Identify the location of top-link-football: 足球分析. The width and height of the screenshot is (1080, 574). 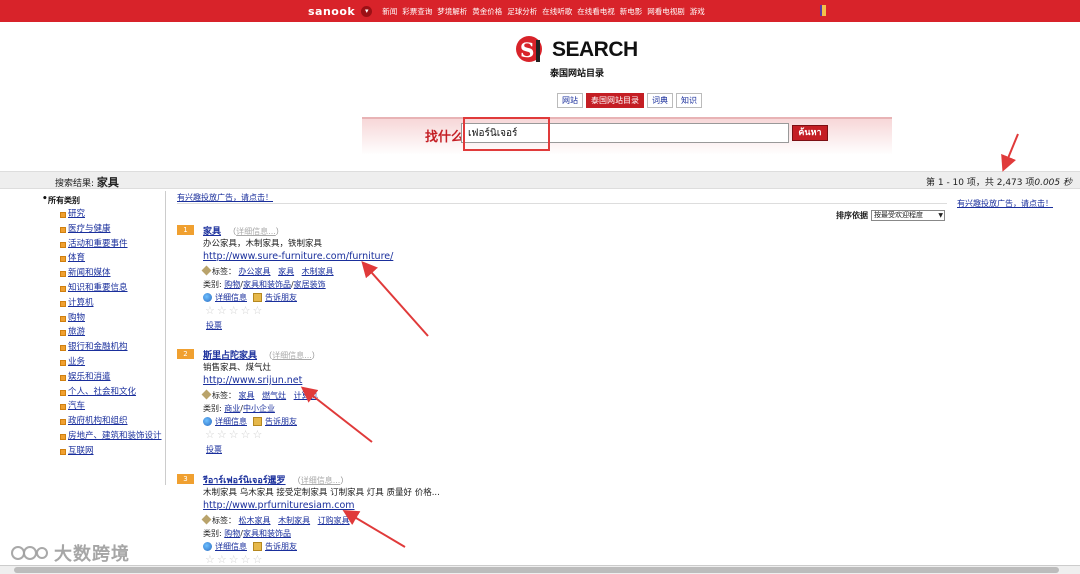
(522, 11).